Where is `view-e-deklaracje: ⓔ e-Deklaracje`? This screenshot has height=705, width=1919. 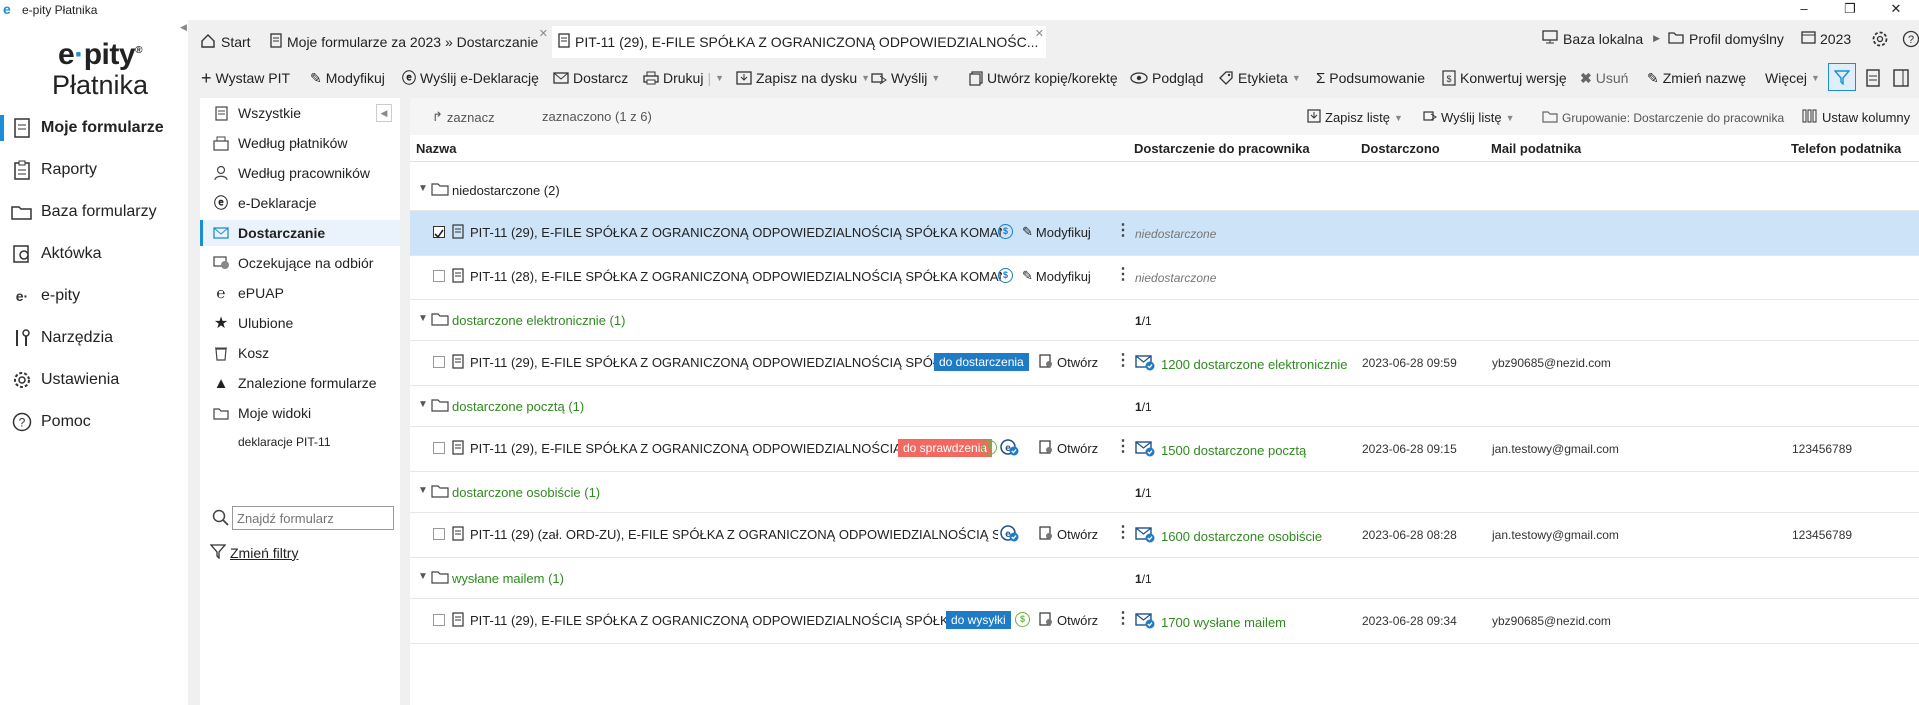
view-e-deklaracje: ⓔ e-Deklaracje is located at coordinates (300, 203).